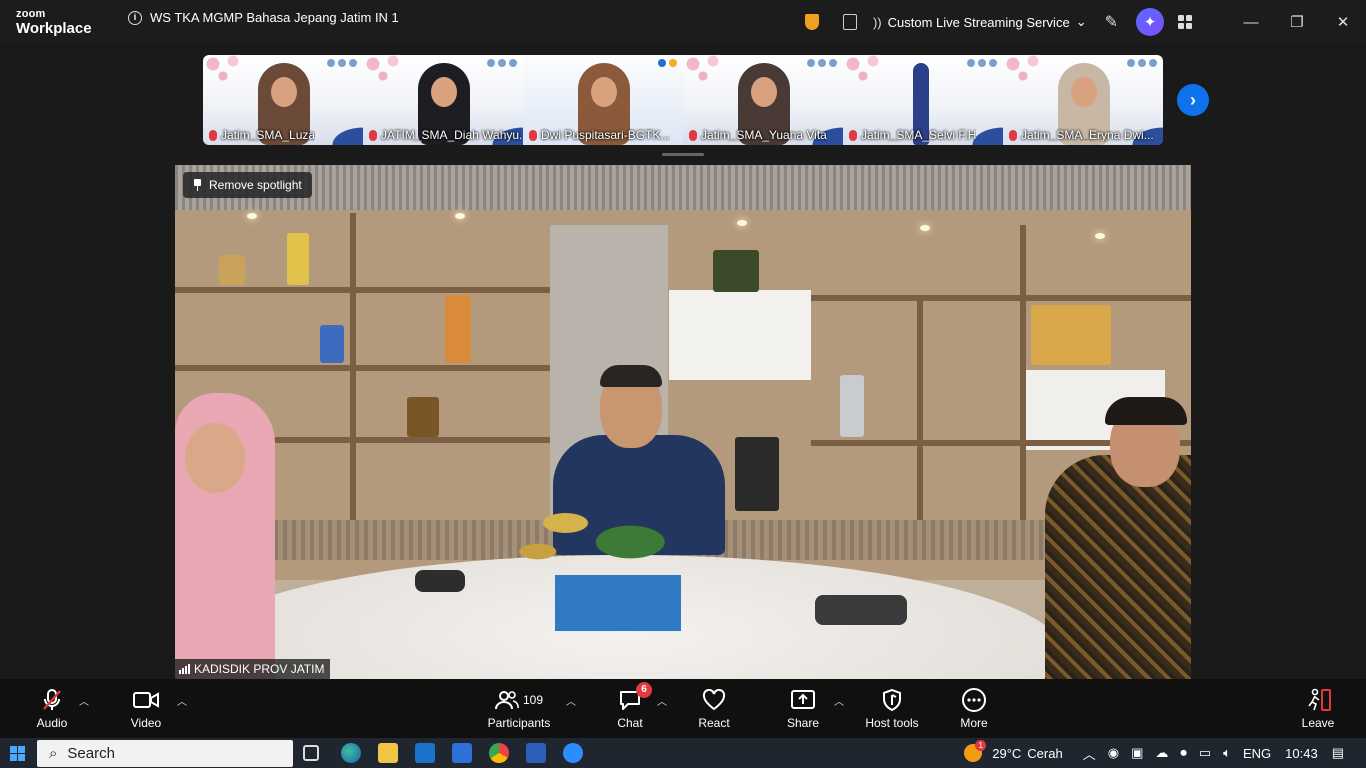 The image size is (1366, 768). I want to click on search-placeholder: Search, so click(91, 753).